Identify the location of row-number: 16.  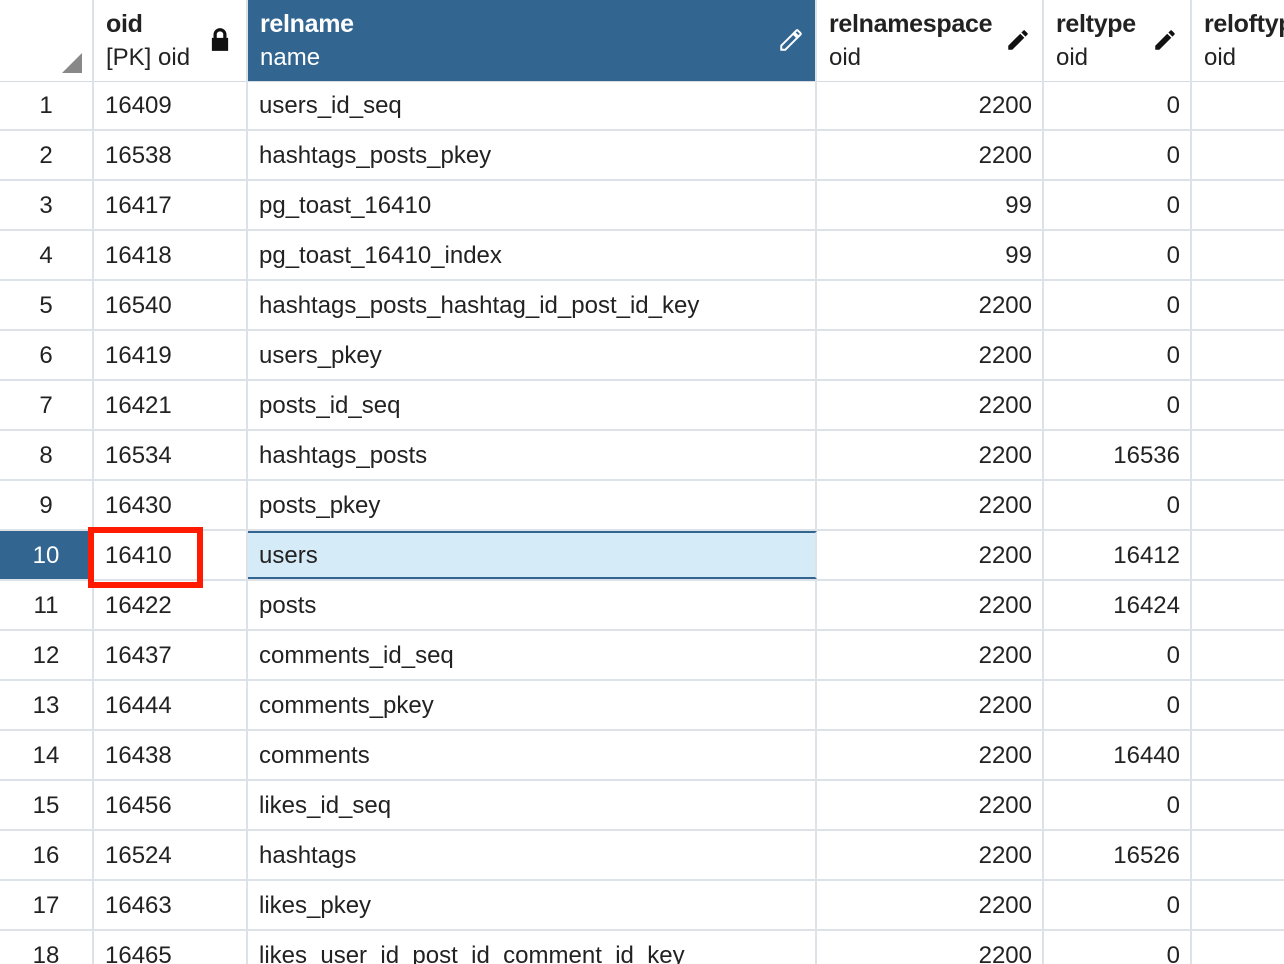
(47, 855).